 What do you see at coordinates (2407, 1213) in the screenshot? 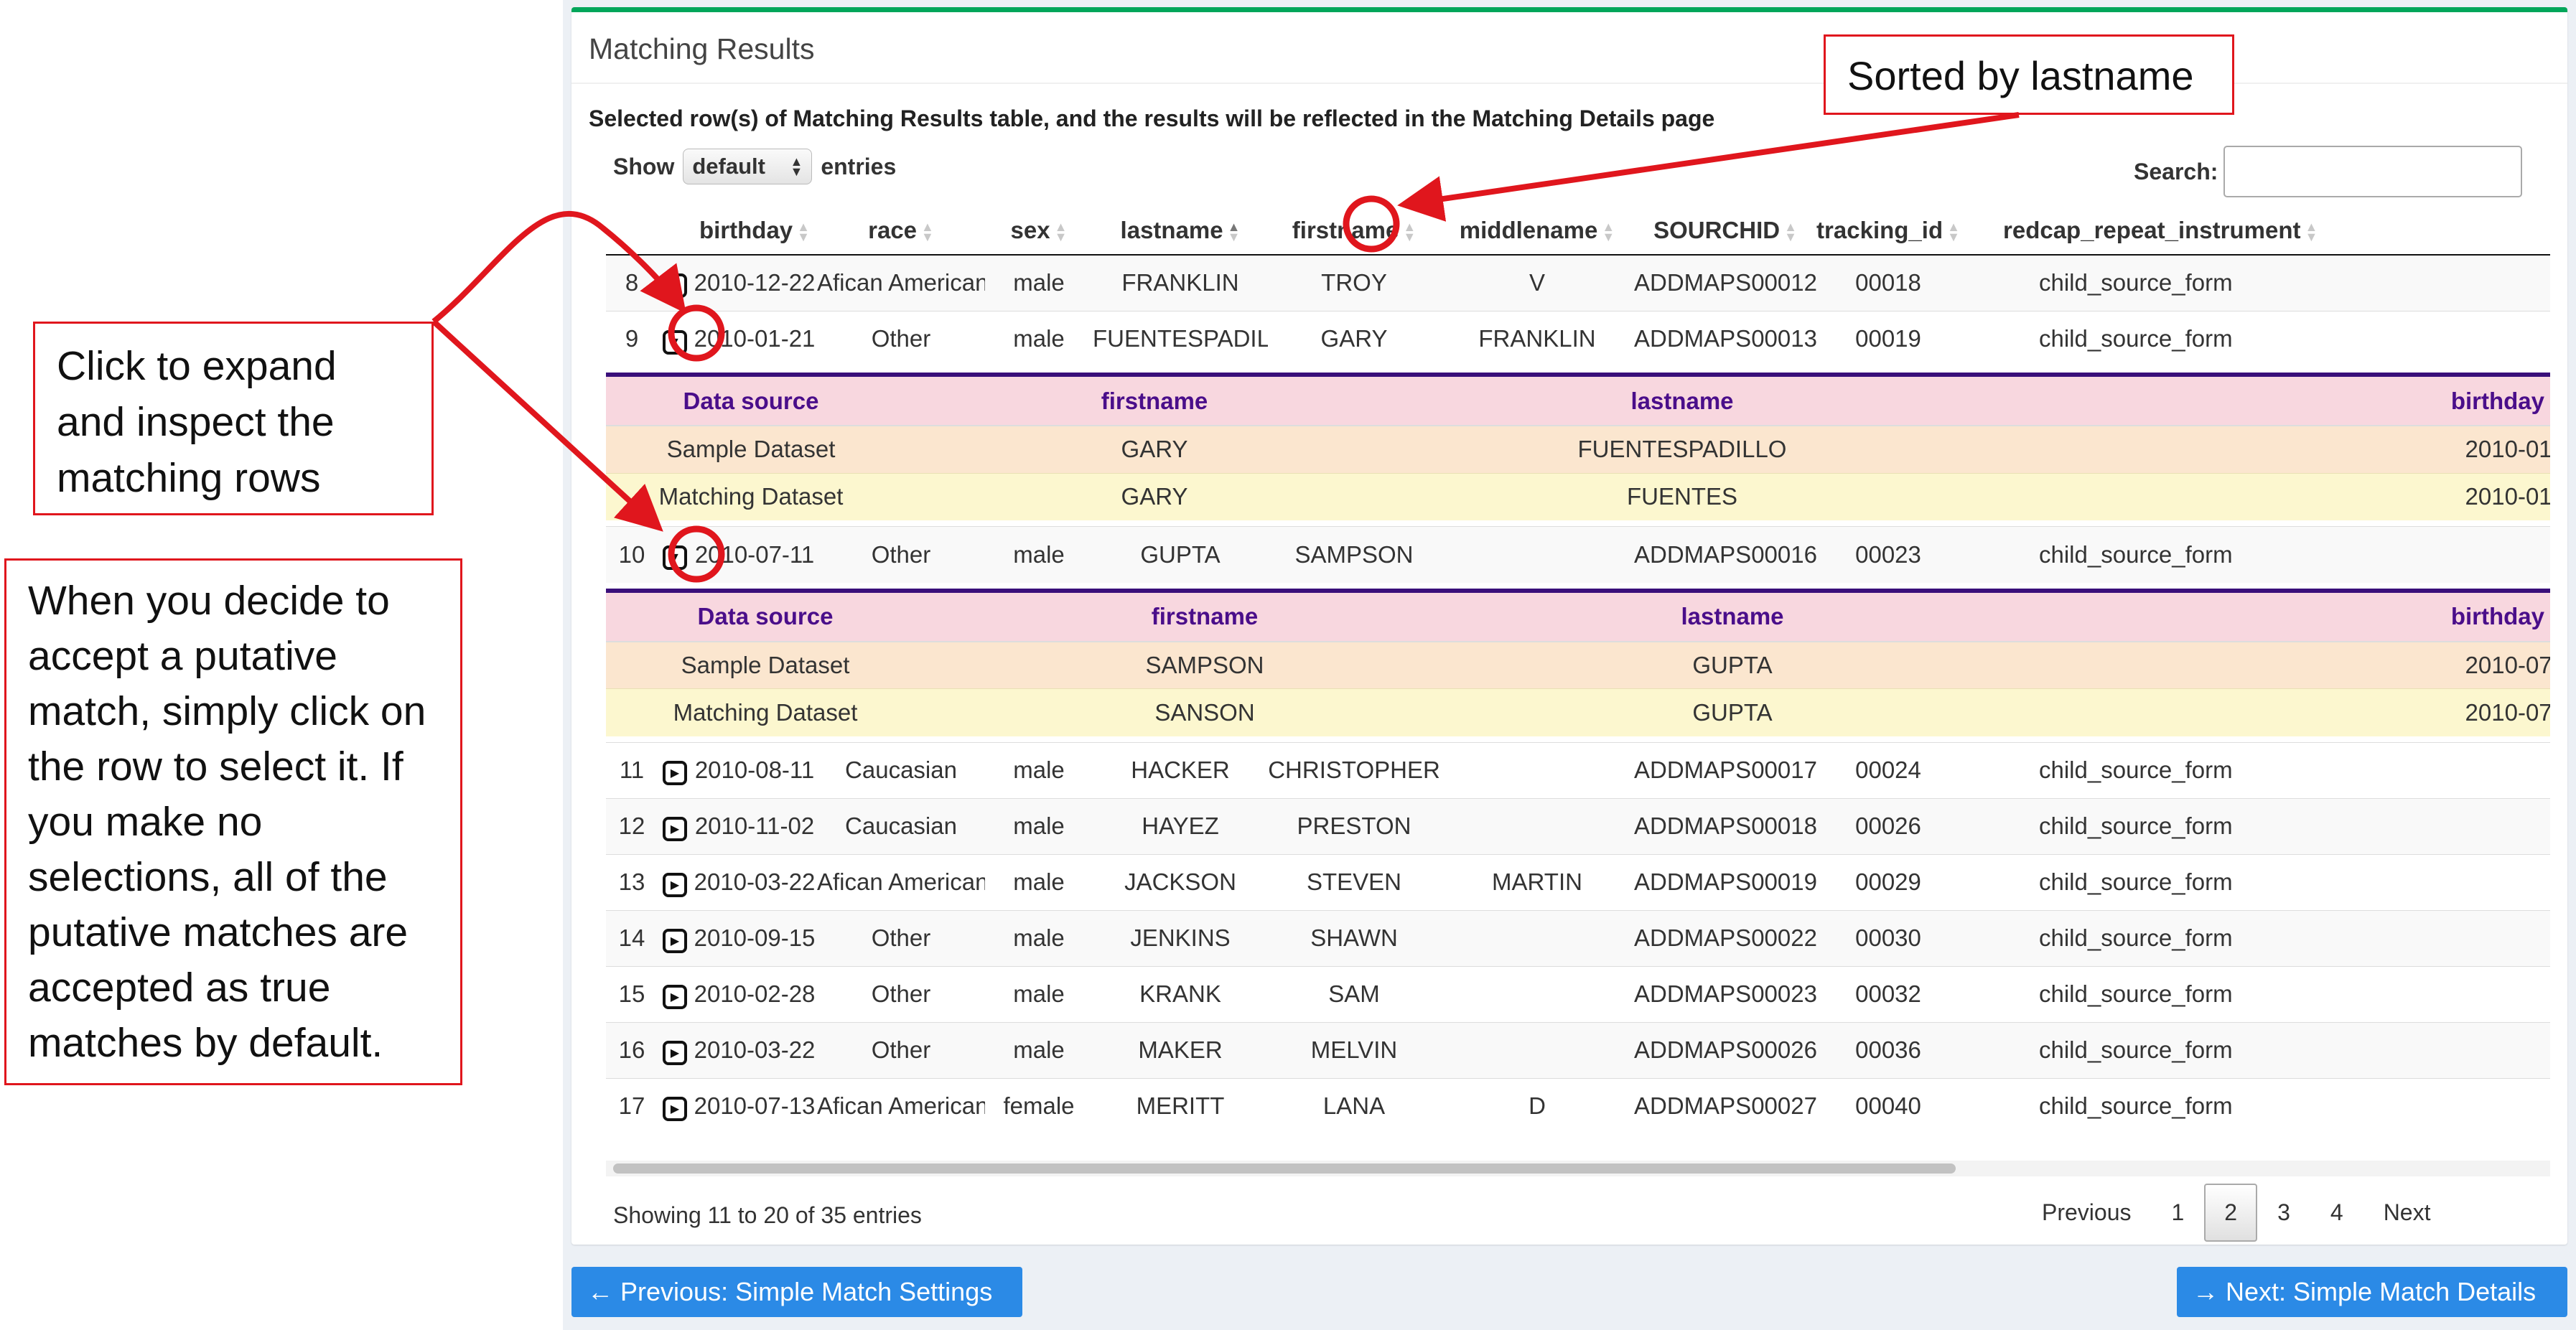
I see `pagination-next: Next` at bounding box center [2407, 1213].